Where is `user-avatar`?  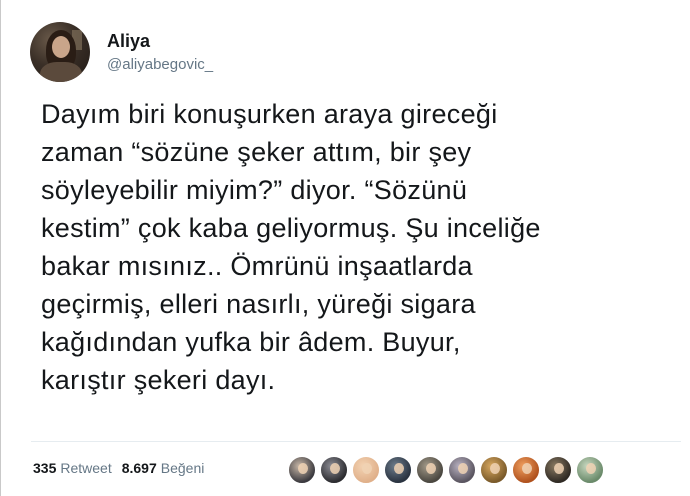
user-avatar is located at coordinates (60, 52).